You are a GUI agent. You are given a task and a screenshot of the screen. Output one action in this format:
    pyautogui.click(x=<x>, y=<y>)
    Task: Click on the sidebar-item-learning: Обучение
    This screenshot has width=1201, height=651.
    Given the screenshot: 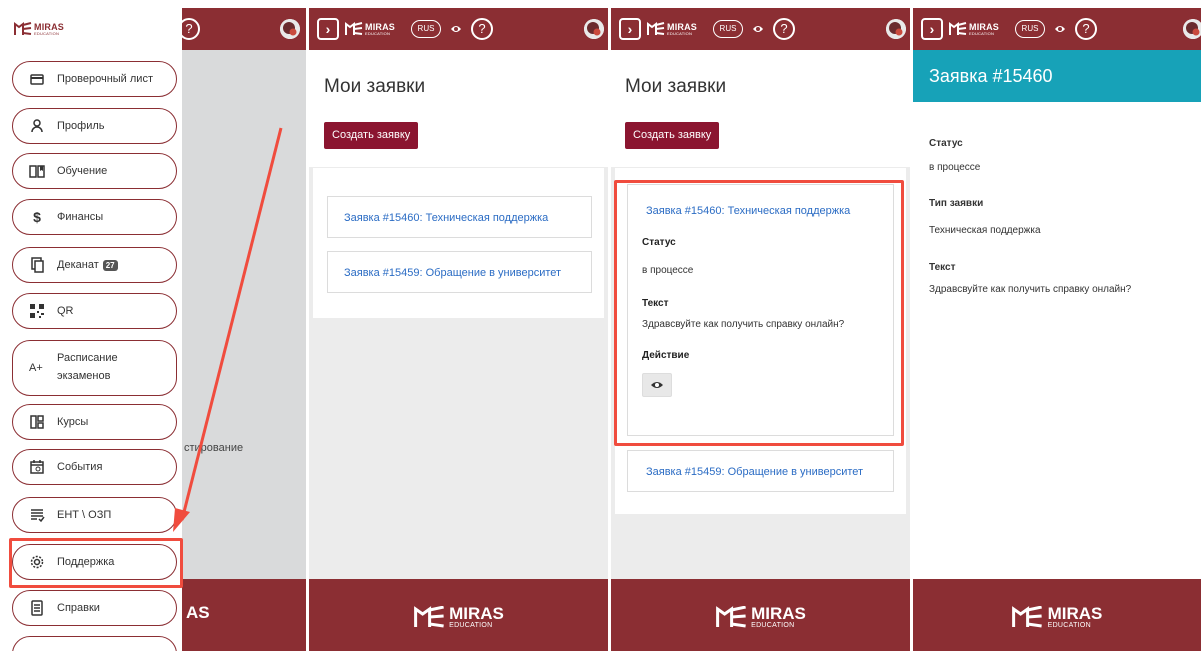 What is the action you would take?
    pyautogui.click(x=94, y=171)
    